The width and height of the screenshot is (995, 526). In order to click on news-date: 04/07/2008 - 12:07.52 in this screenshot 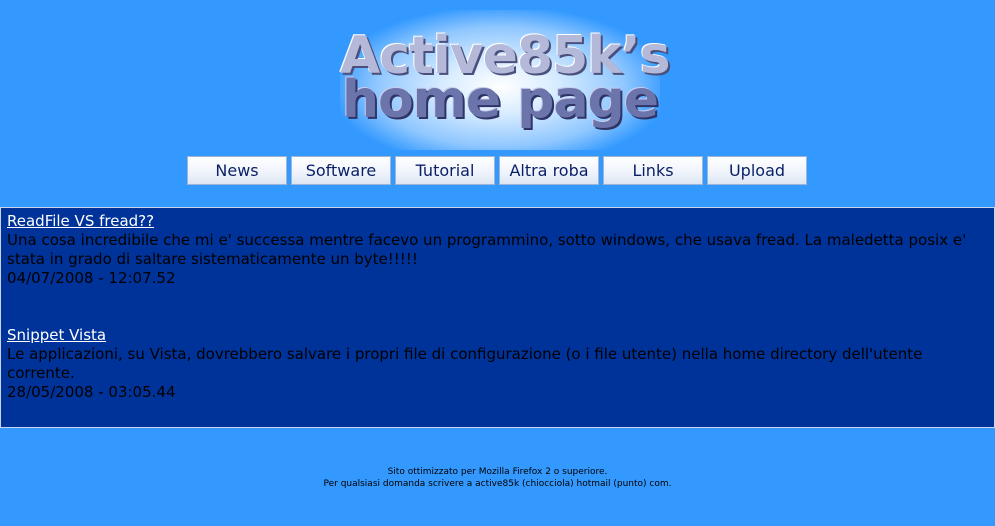, I will do `click(91, 278)`.